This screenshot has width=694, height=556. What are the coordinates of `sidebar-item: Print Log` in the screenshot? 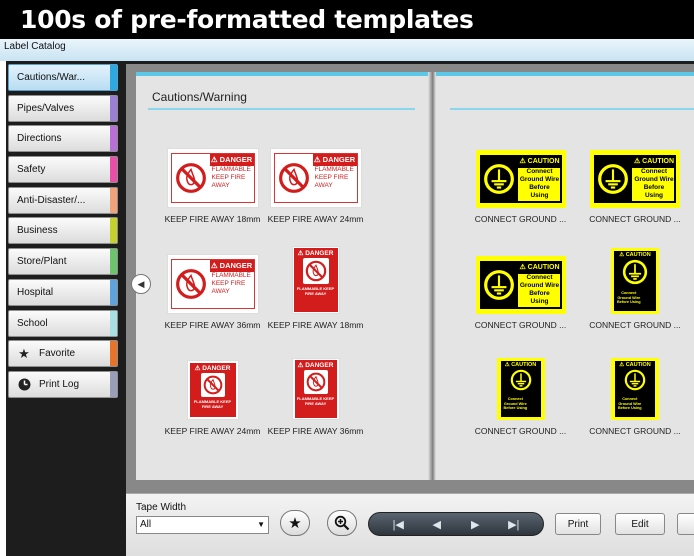 It's located at (63, 384).